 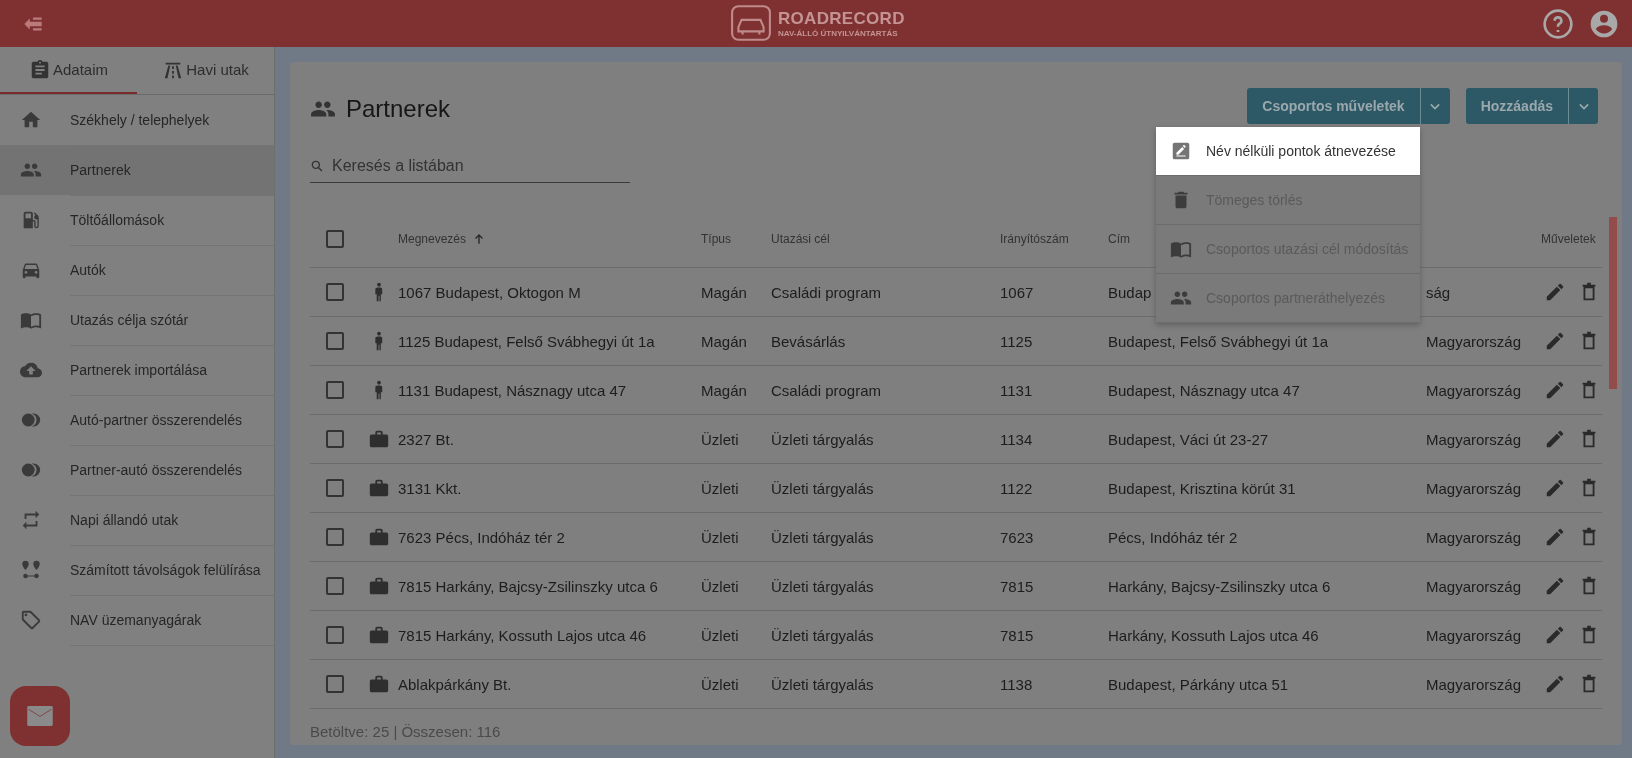 What do you see at coordinates (1016, 684) in the screenshot?
I see `table-cell: 1138` at bounding box center [1016, 684].